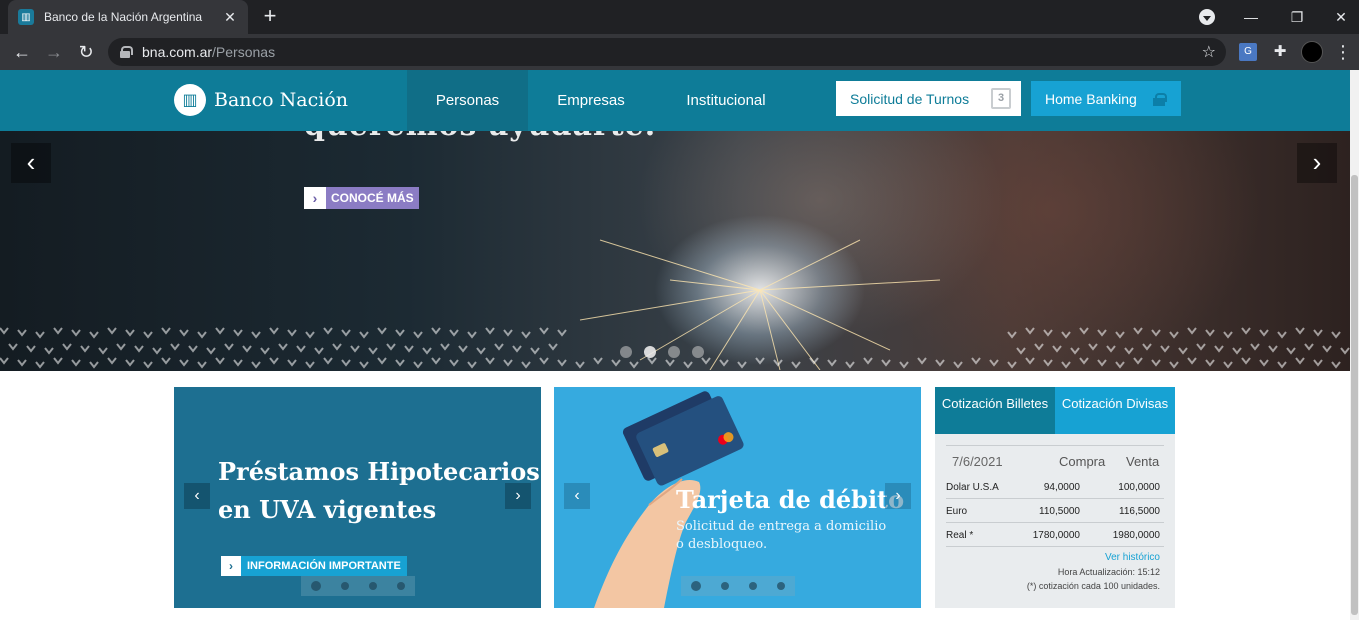  What do you see at coordinates (667, 52) in the screenshot?
I see `address-bar: bna.com.ar/Personas ☆` at bounding box center [667, 52].